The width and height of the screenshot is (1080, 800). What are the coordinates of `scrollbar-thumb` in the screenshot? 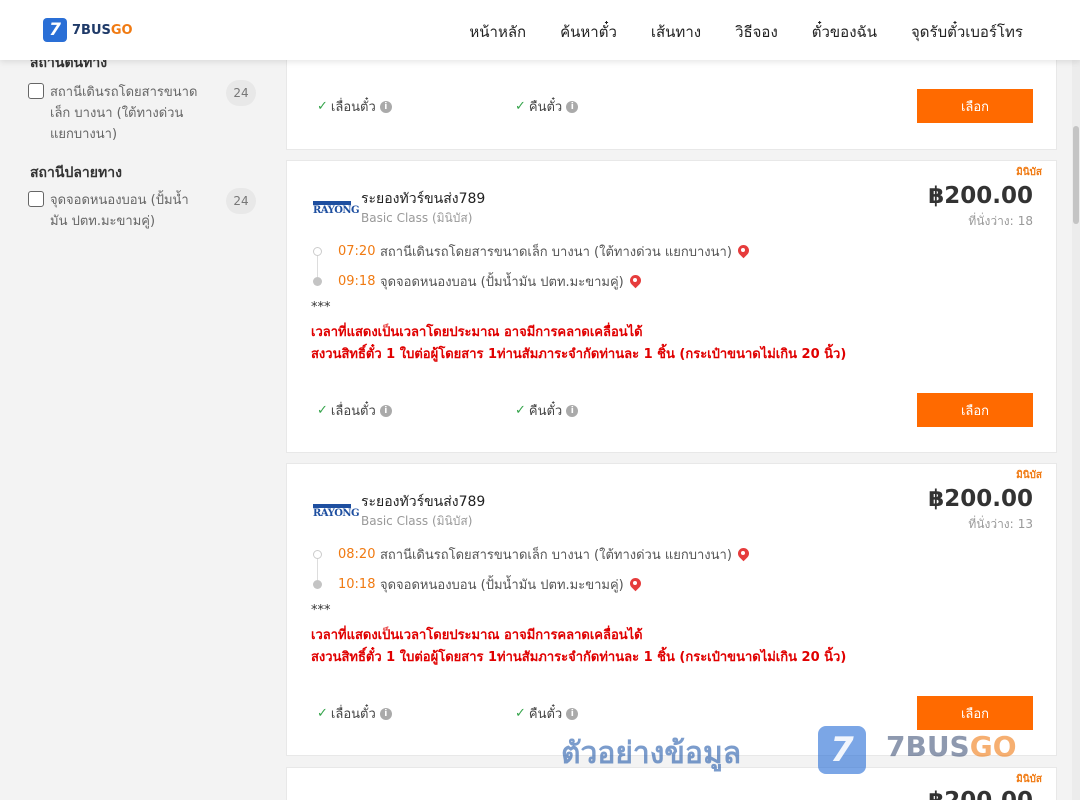 It's located at (1076, 175).